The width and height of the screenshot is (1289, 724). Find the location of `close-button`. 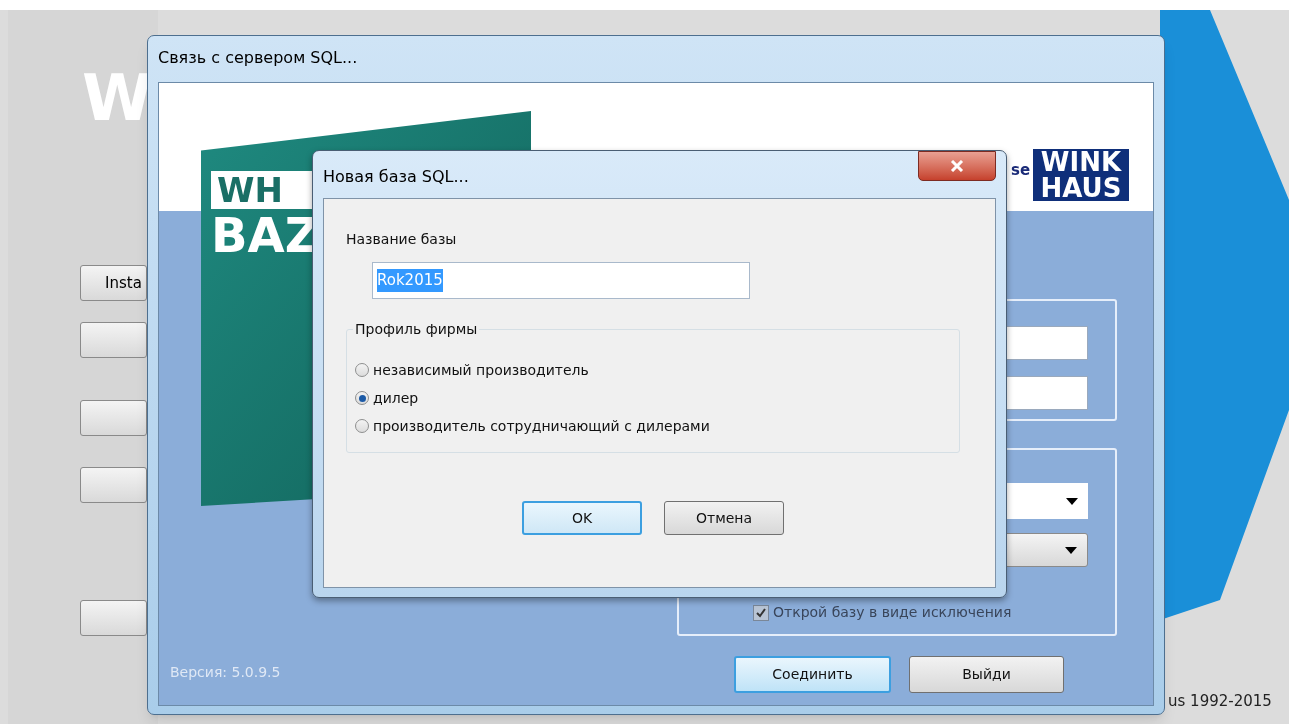

close-button is located at coordinates (957, 166).